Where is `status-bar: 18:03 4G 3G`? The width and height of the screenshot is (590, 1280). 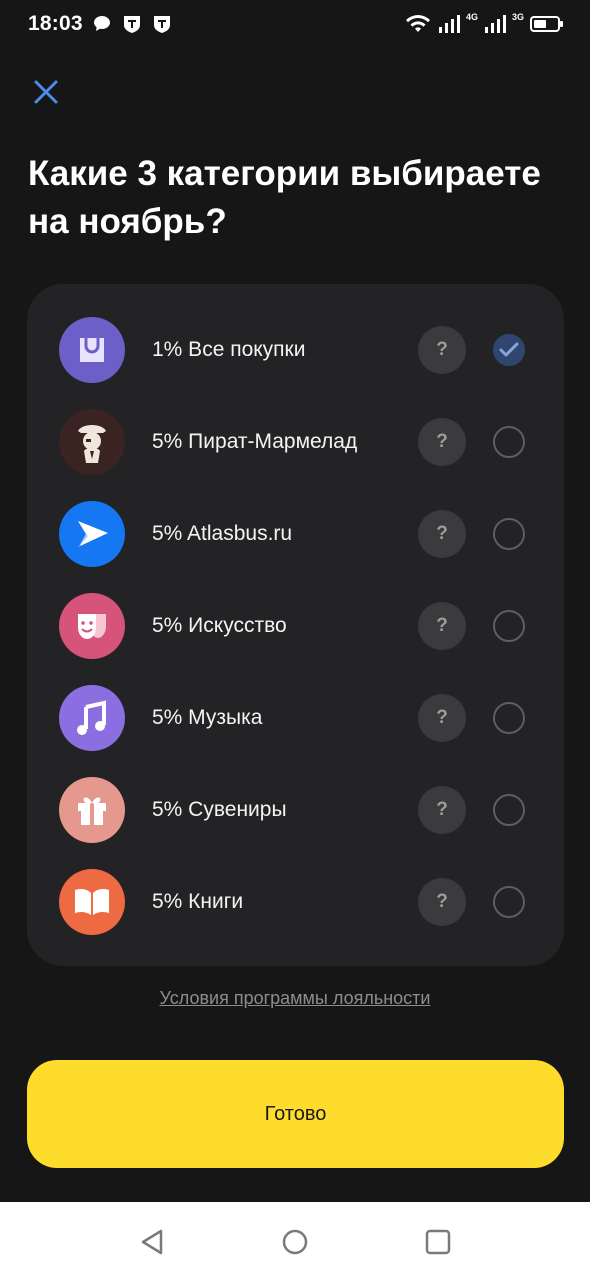
status-bar: 18:03 4G 3G is located at coordinates (295, 24).